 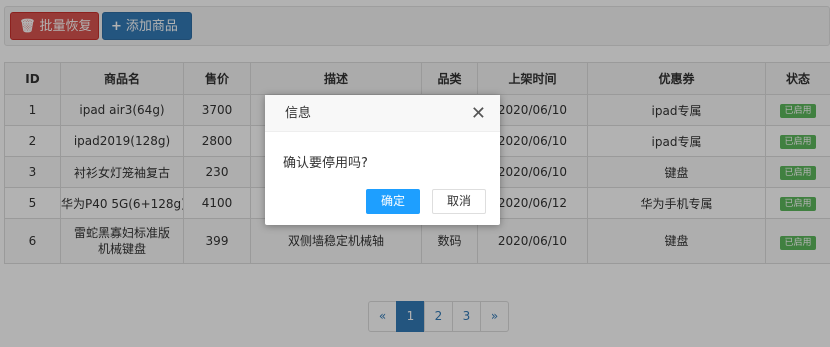 What do you see at coordinates (382, 113) in the screenshot?
I see `dialog-header: 信息 ✕` at bounding box center [382, 113].